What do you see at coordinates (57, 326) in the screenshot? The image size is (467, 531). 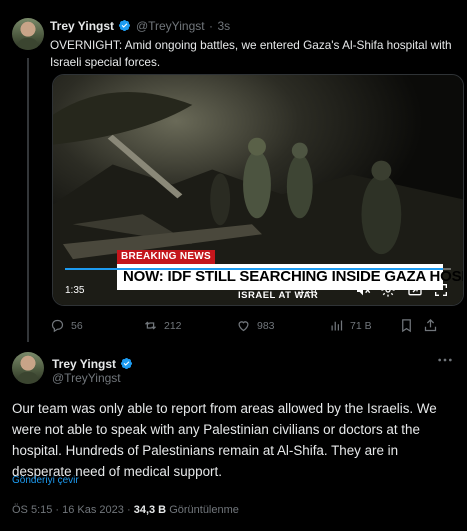 I see `reply-icon` at bounding box center [57, 326].